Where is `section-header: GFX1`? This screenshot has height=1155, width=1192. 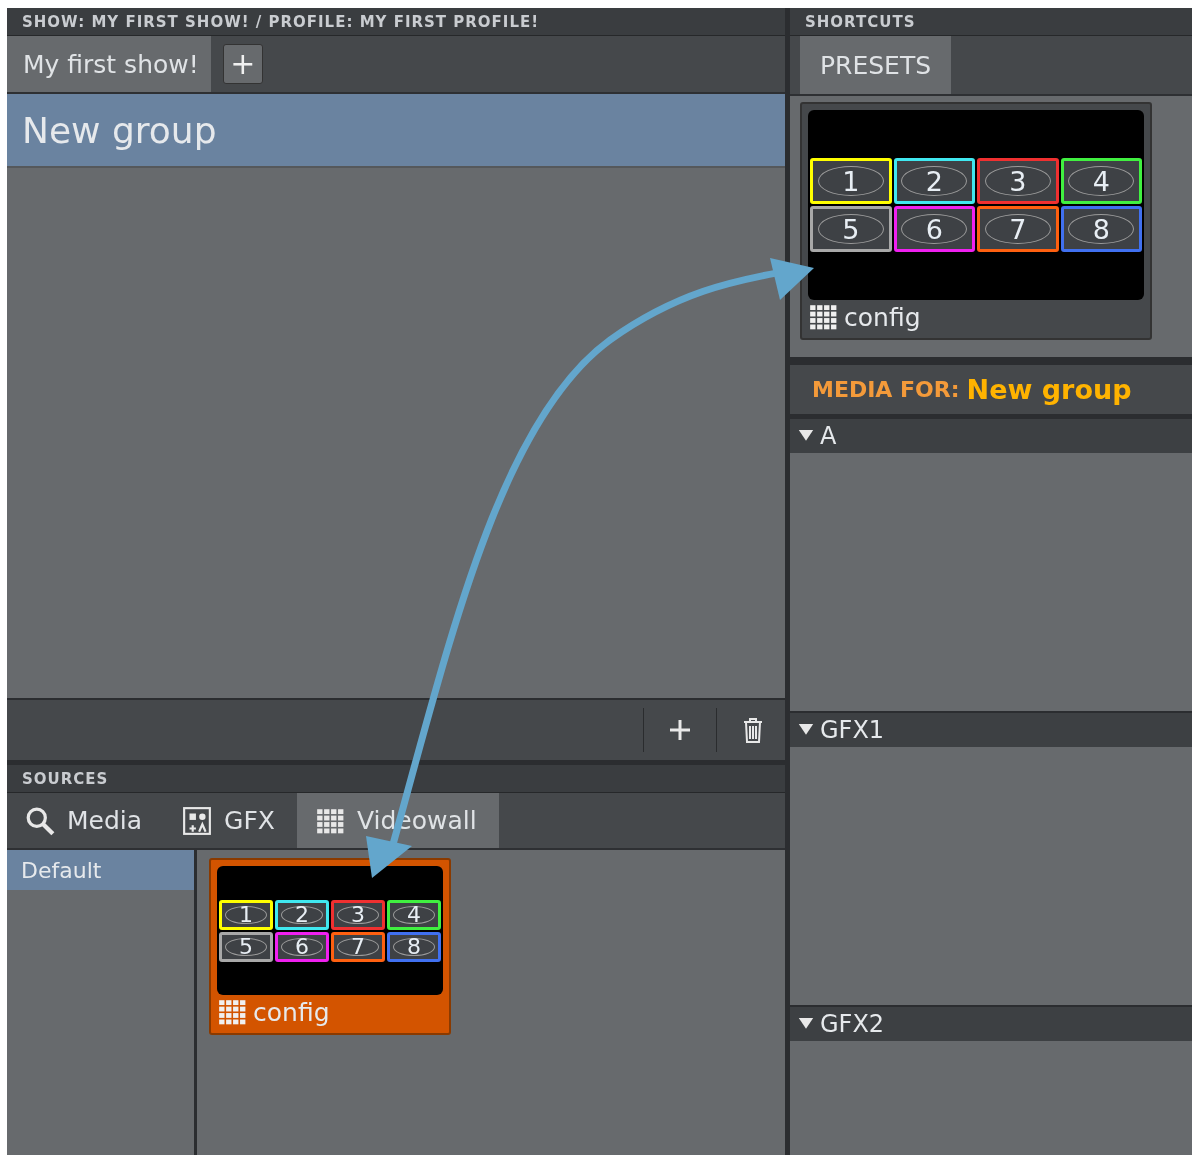
section-header: GFX1 is located at coordinates (991, 729).